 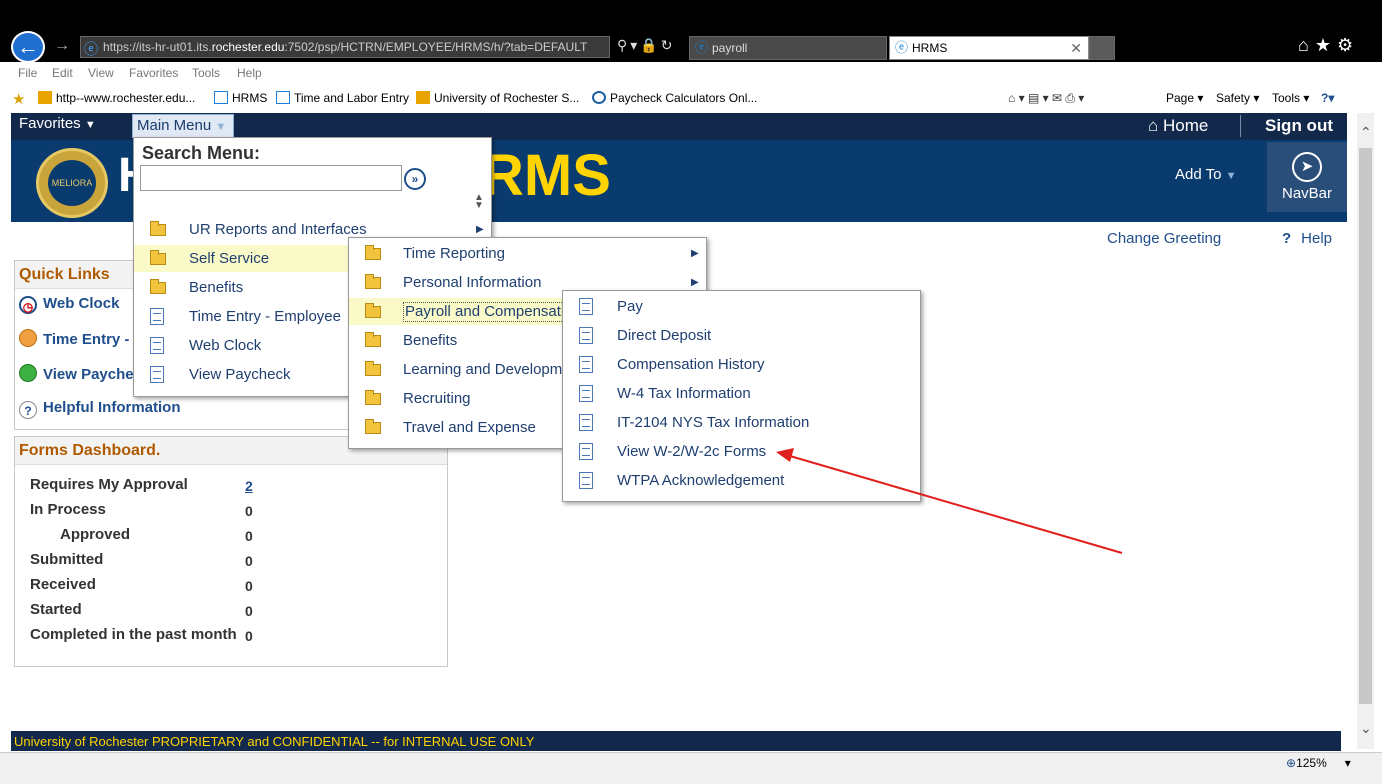 What do you see at coordinates (1365, 426) in the screenshot?
I see `scrollbar-thumb` at bounding box center [1365, 426].